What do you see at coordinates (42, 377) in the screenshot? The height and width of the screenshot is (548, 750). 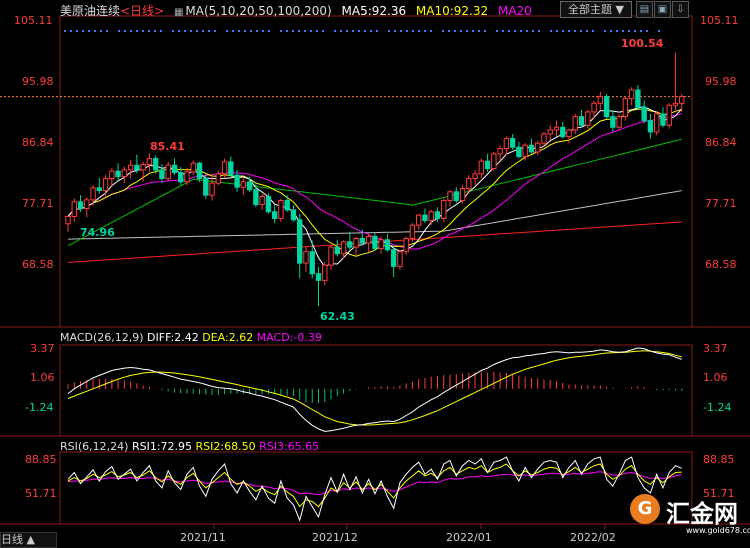 I see `macd-tick-left-1: 1.06` at bounding box center [42, 377].